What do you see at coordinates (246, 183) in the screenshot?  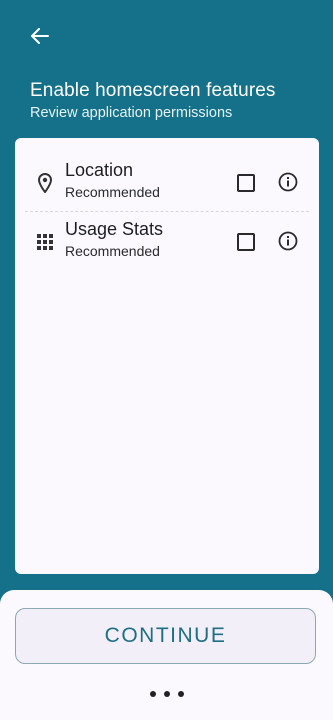 I see `location-checkbox` at bounding box center [246, 183].